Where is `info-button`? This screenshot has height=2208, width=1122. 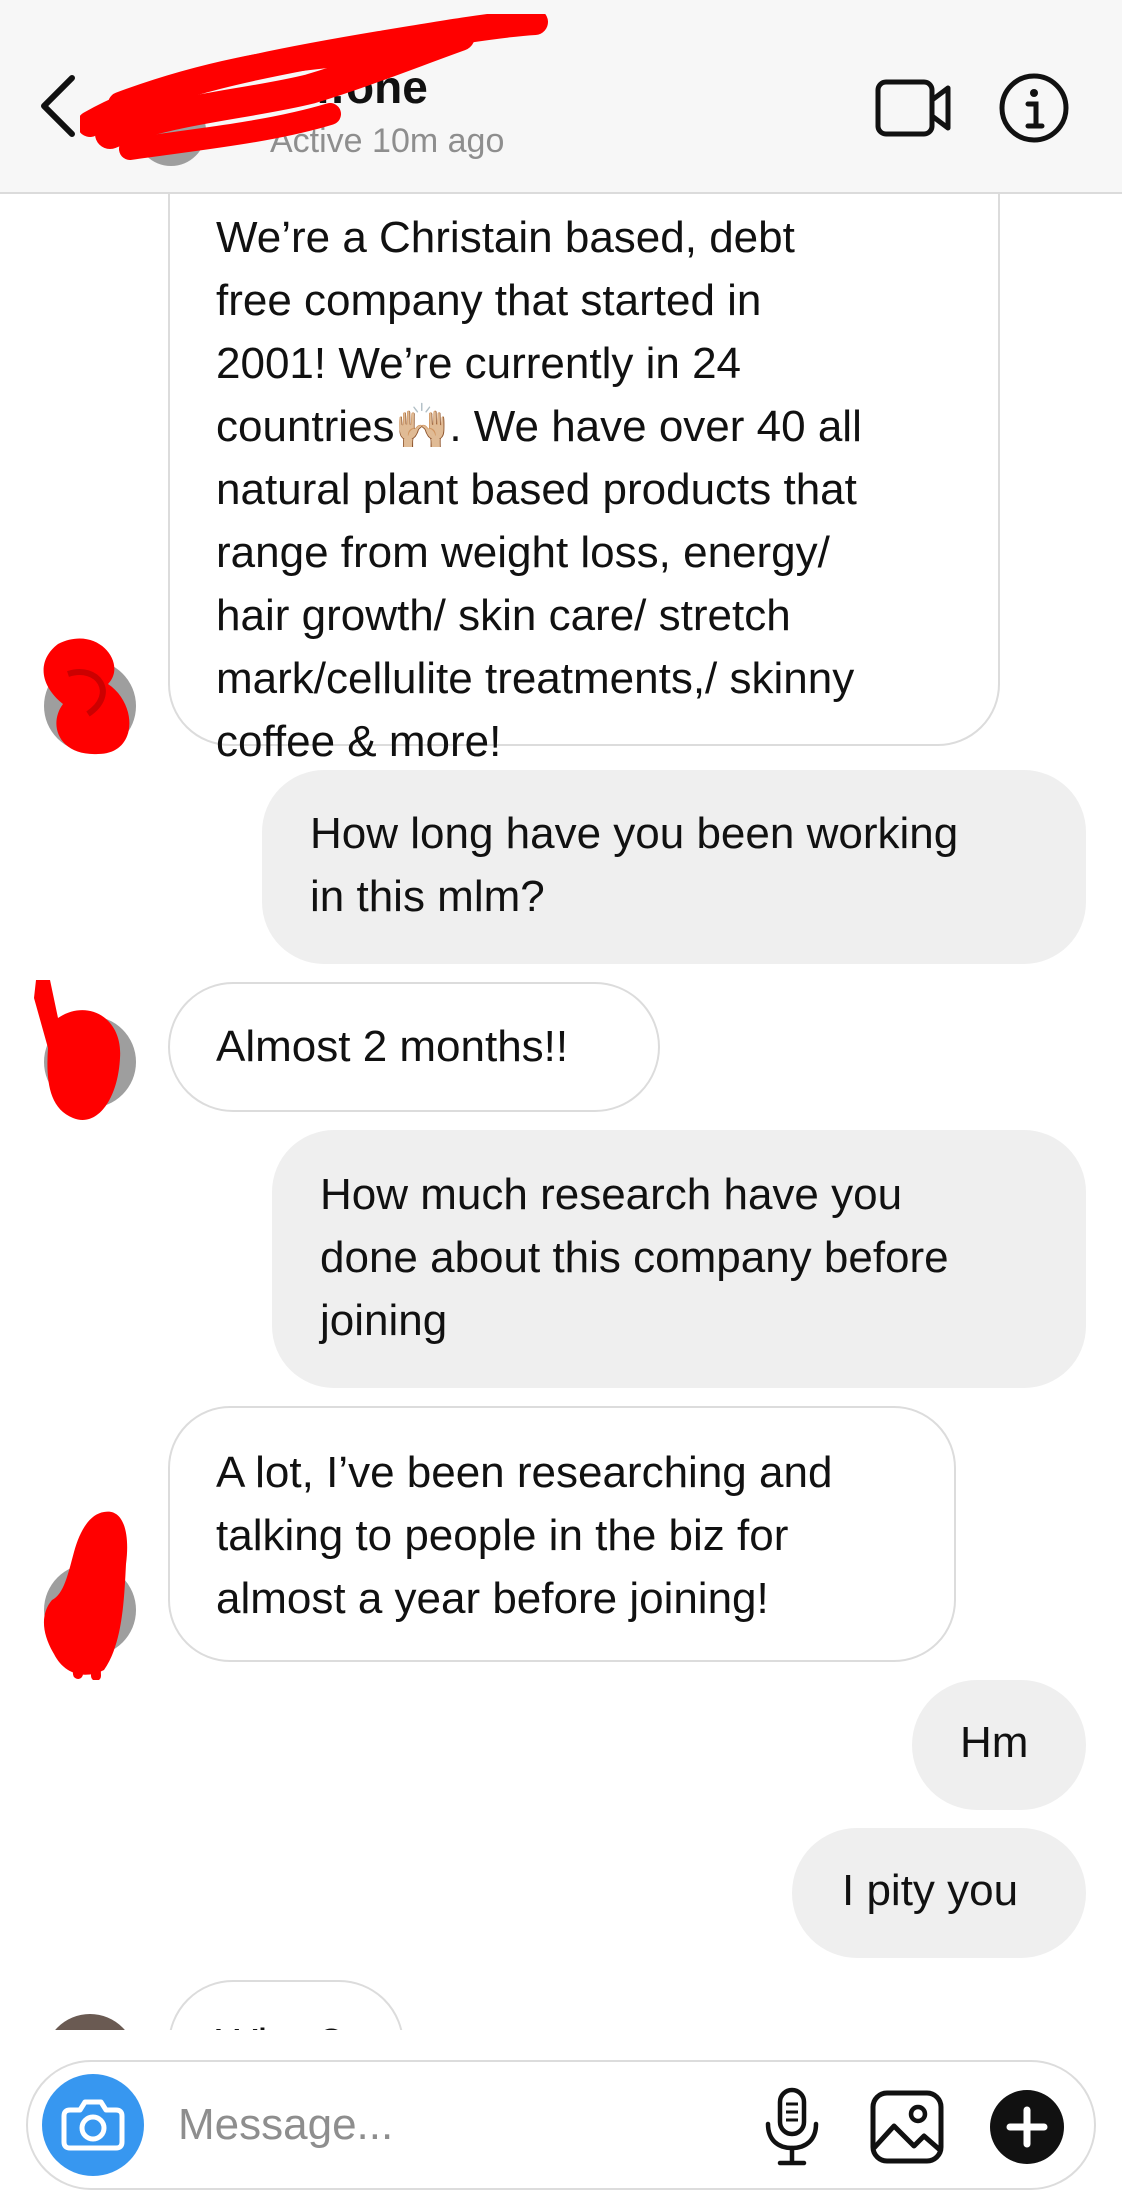
info-button is located at coordinates (1034, 108).